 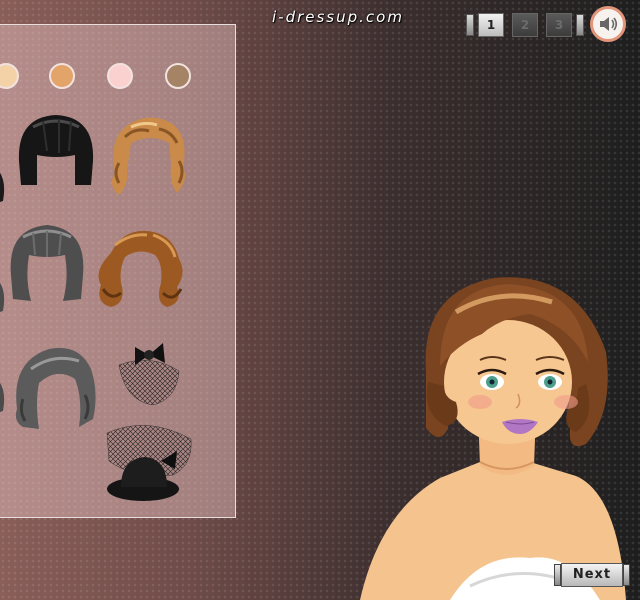 I want to click on swatch-light-peach, so click(x=9, y=76).